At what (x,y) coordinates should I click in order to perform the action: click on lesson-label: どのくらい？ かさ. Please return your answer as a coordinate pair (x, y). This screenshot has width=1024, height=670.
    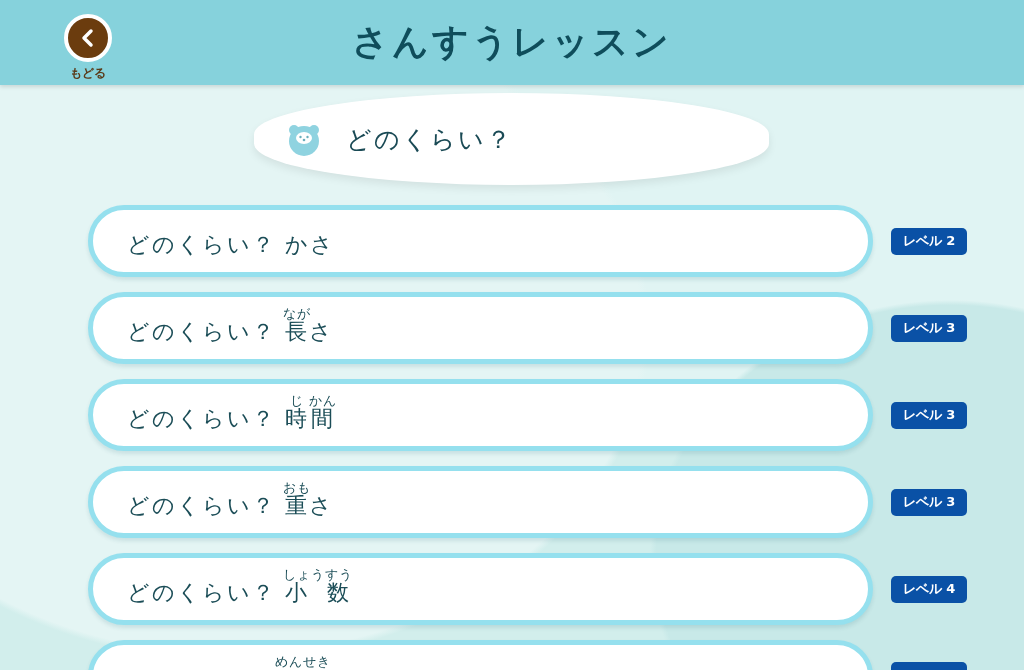
    Looking at the image, I should click on (231, 245).